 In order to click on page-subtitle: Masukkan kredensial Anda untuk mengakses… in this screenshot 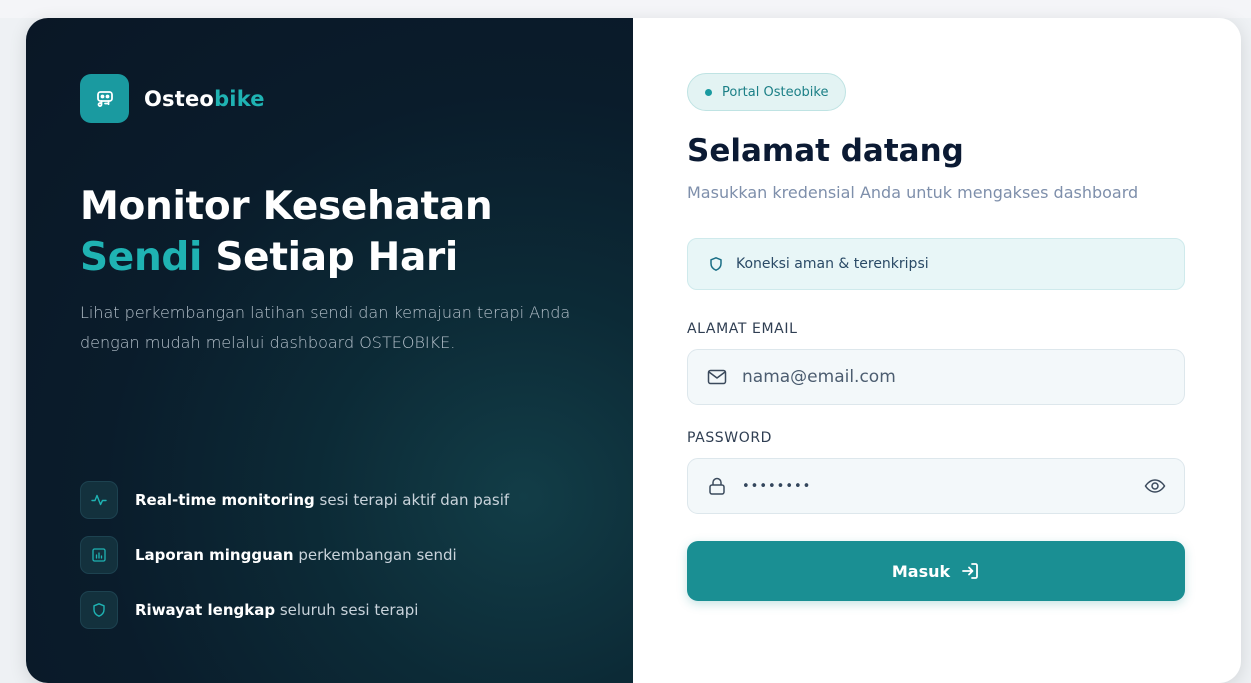, I will do `click(913, 192)`.